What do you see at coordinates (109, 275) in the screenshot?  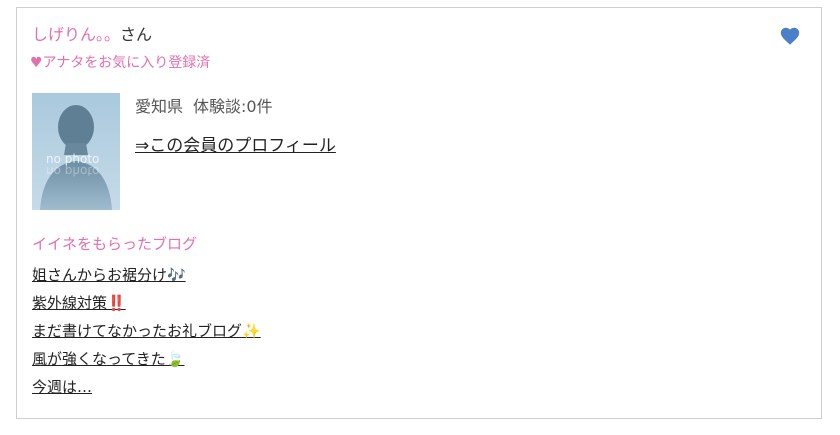 I see `blog-link: 姐さんからお裾分け🎶` at bounding box center [109, 275].